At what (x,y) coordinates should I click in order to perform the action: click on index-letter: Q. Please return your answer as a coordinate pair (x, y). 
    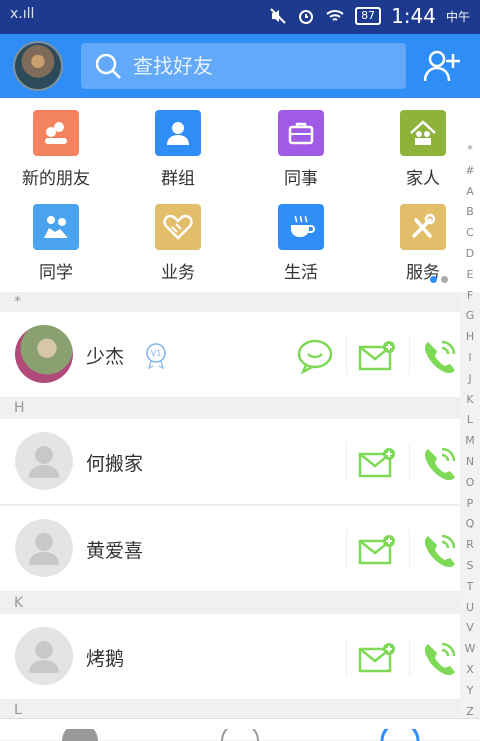
    Looking at the image, I should click on (470, 524).